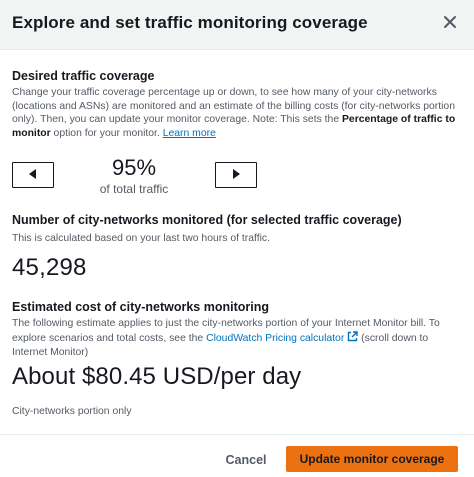 This screenshot has height=477, width=474. What do you see at coordinates (372, 459) in the screenshot?
I see `update-monitor-coverage-button: Update monitor coverage` at bounding box center [372, 459].